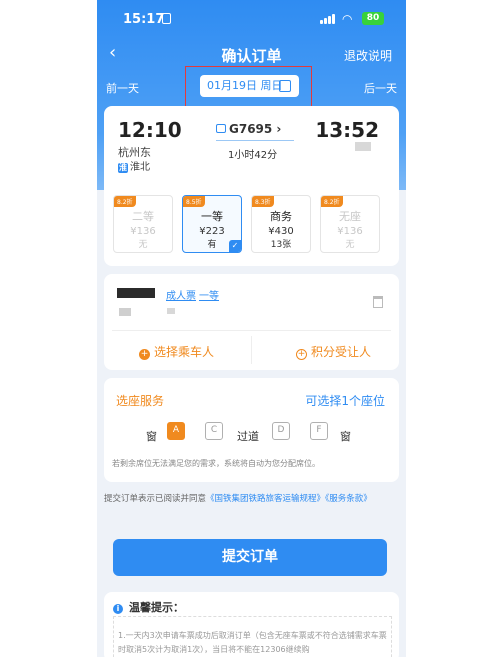 The height and width of the screenshot is (657, 500). What do you see at coordinates (368, 55) in the screenshot?
I see `refund-policy-link: 退改说明` at bounding box center [368, 55].